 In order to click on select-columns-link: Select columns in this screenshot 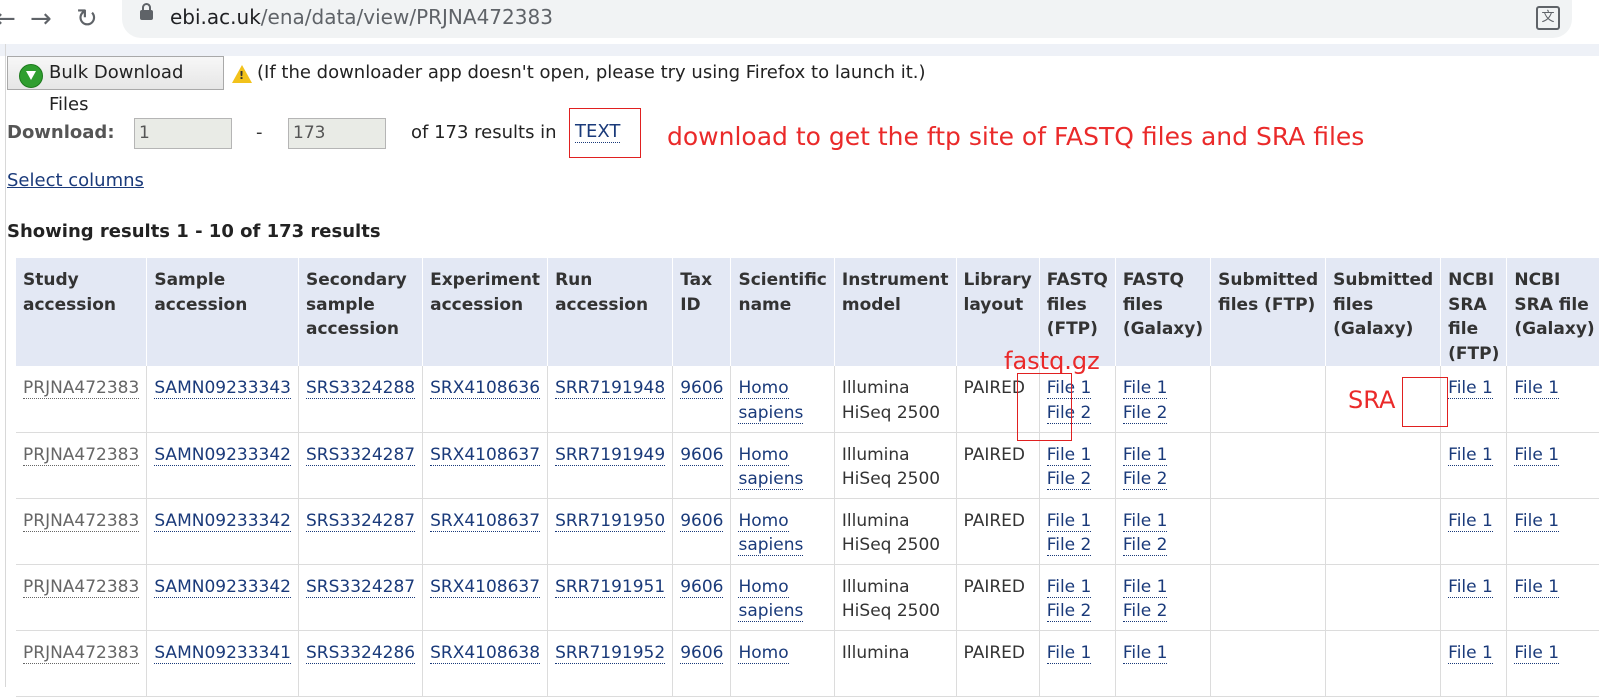, I will do `click(75, 180)`.